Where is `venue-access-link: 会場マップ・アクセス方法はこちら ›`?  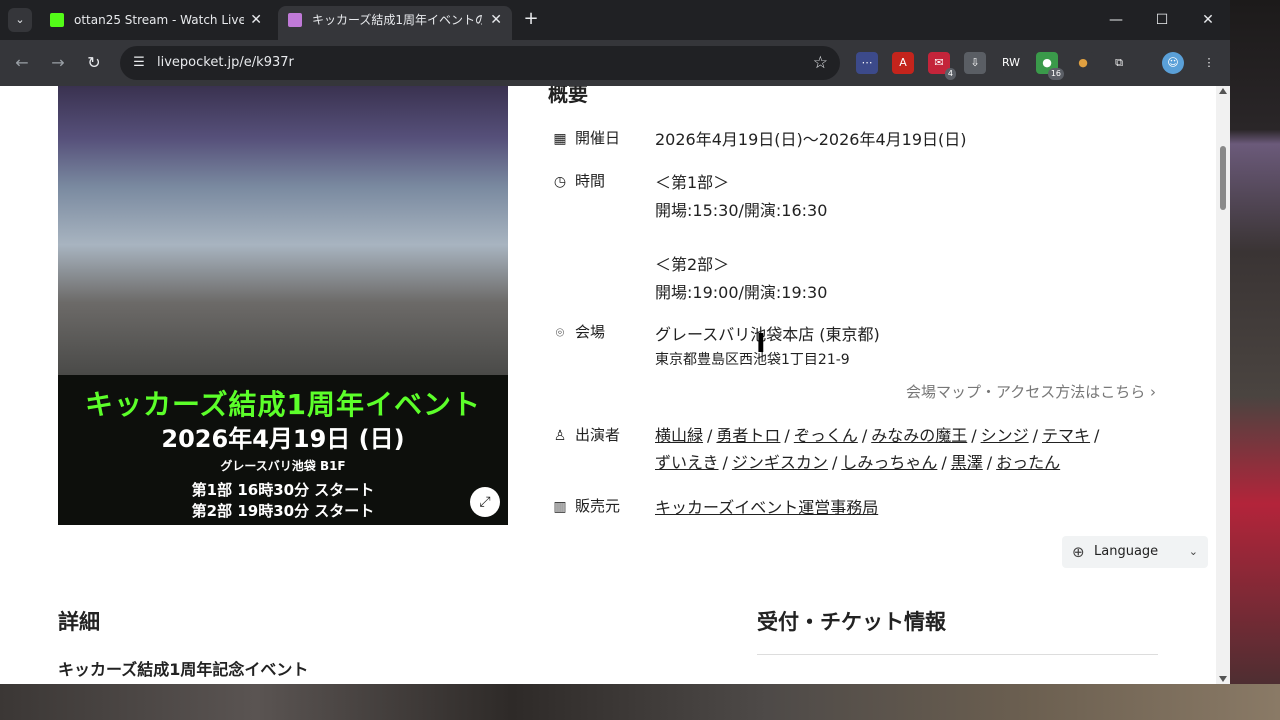
venue-access-link: 会場マップ・アクセス方法はこちら › is located at coordinates (1031, 391).